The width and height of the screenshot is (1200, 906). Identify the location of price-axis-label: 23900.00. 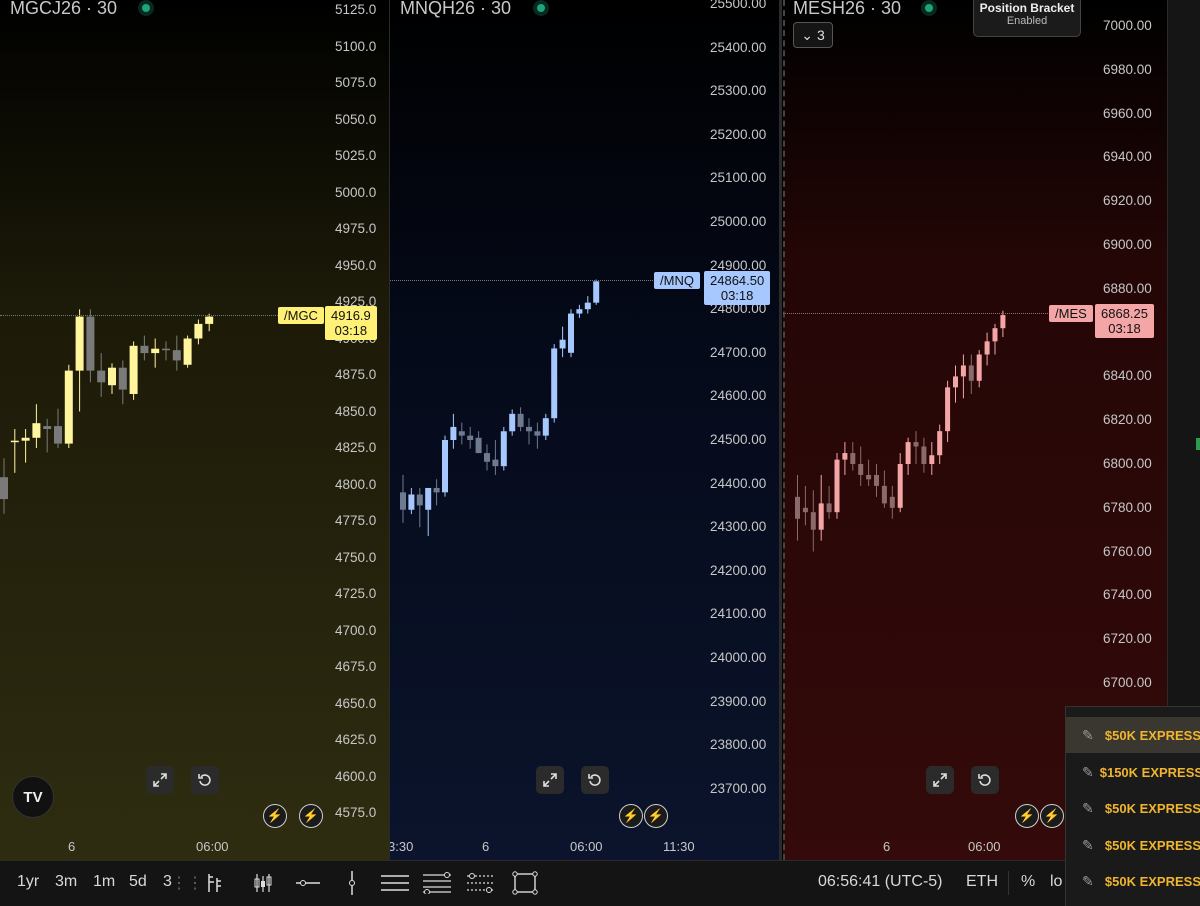
(738, 701).